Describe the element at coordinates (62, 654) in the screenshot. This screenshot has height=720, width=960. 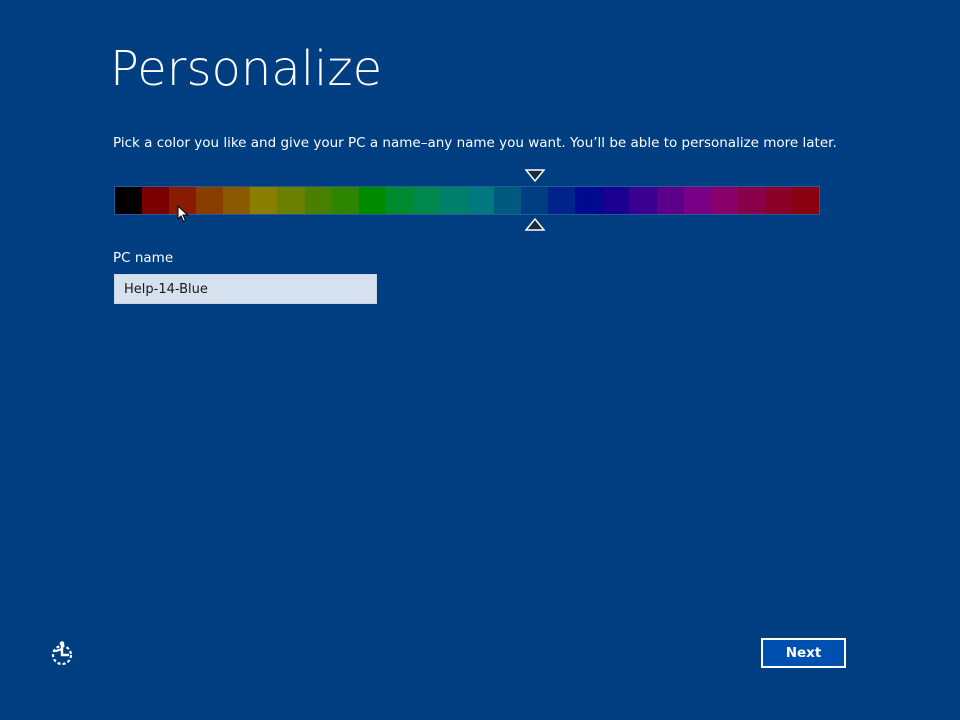
I see `ease-of-access-icon` at that location.